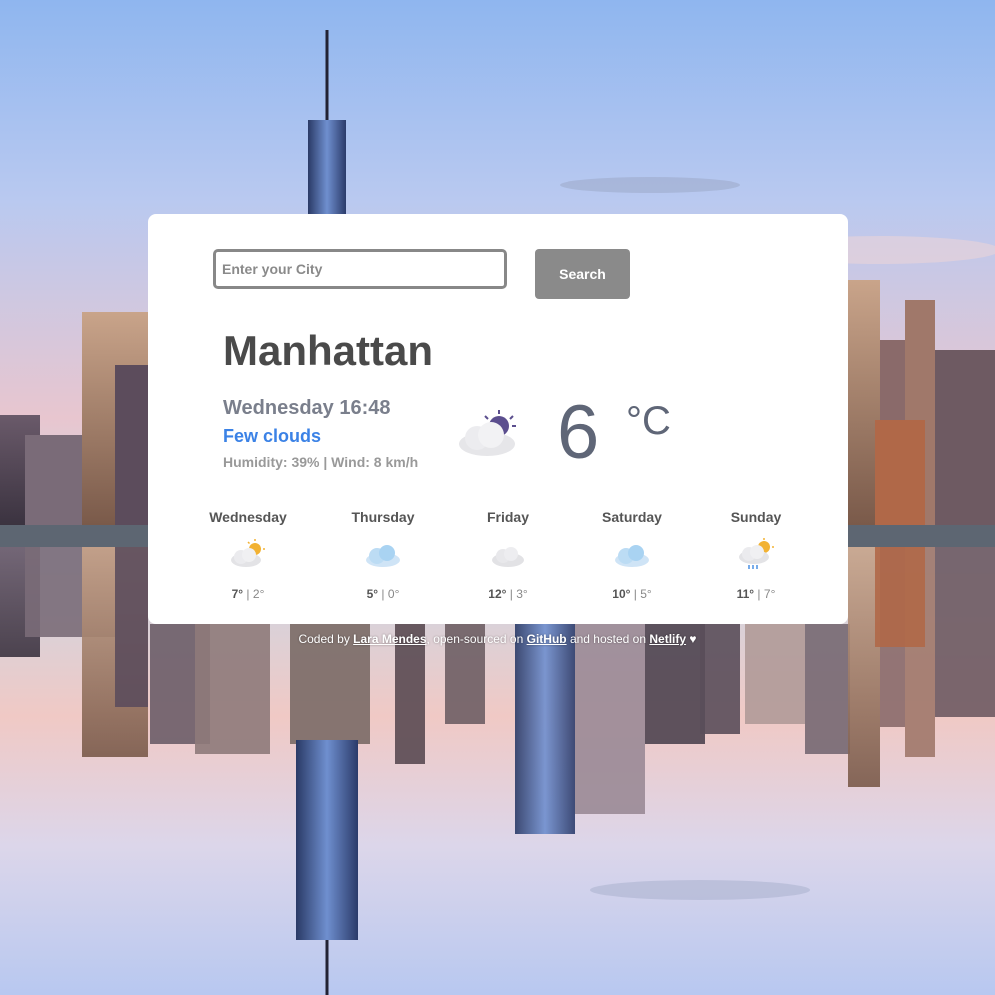 The width and height of the screenshot is (995, 995). Describe the element at coordinates (632, 594) in the screenshot. I see `forecast-temps: 10° | 5°` at that location.